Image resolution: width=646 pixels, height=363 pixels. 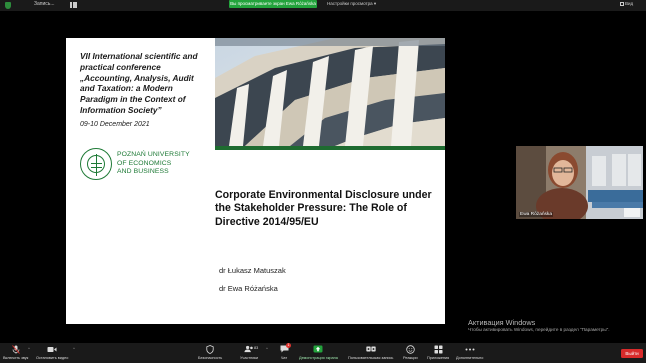 I want to click on share-banner: Вы просматриваете экран Ewa Różańska, so click(x=273, y=4).